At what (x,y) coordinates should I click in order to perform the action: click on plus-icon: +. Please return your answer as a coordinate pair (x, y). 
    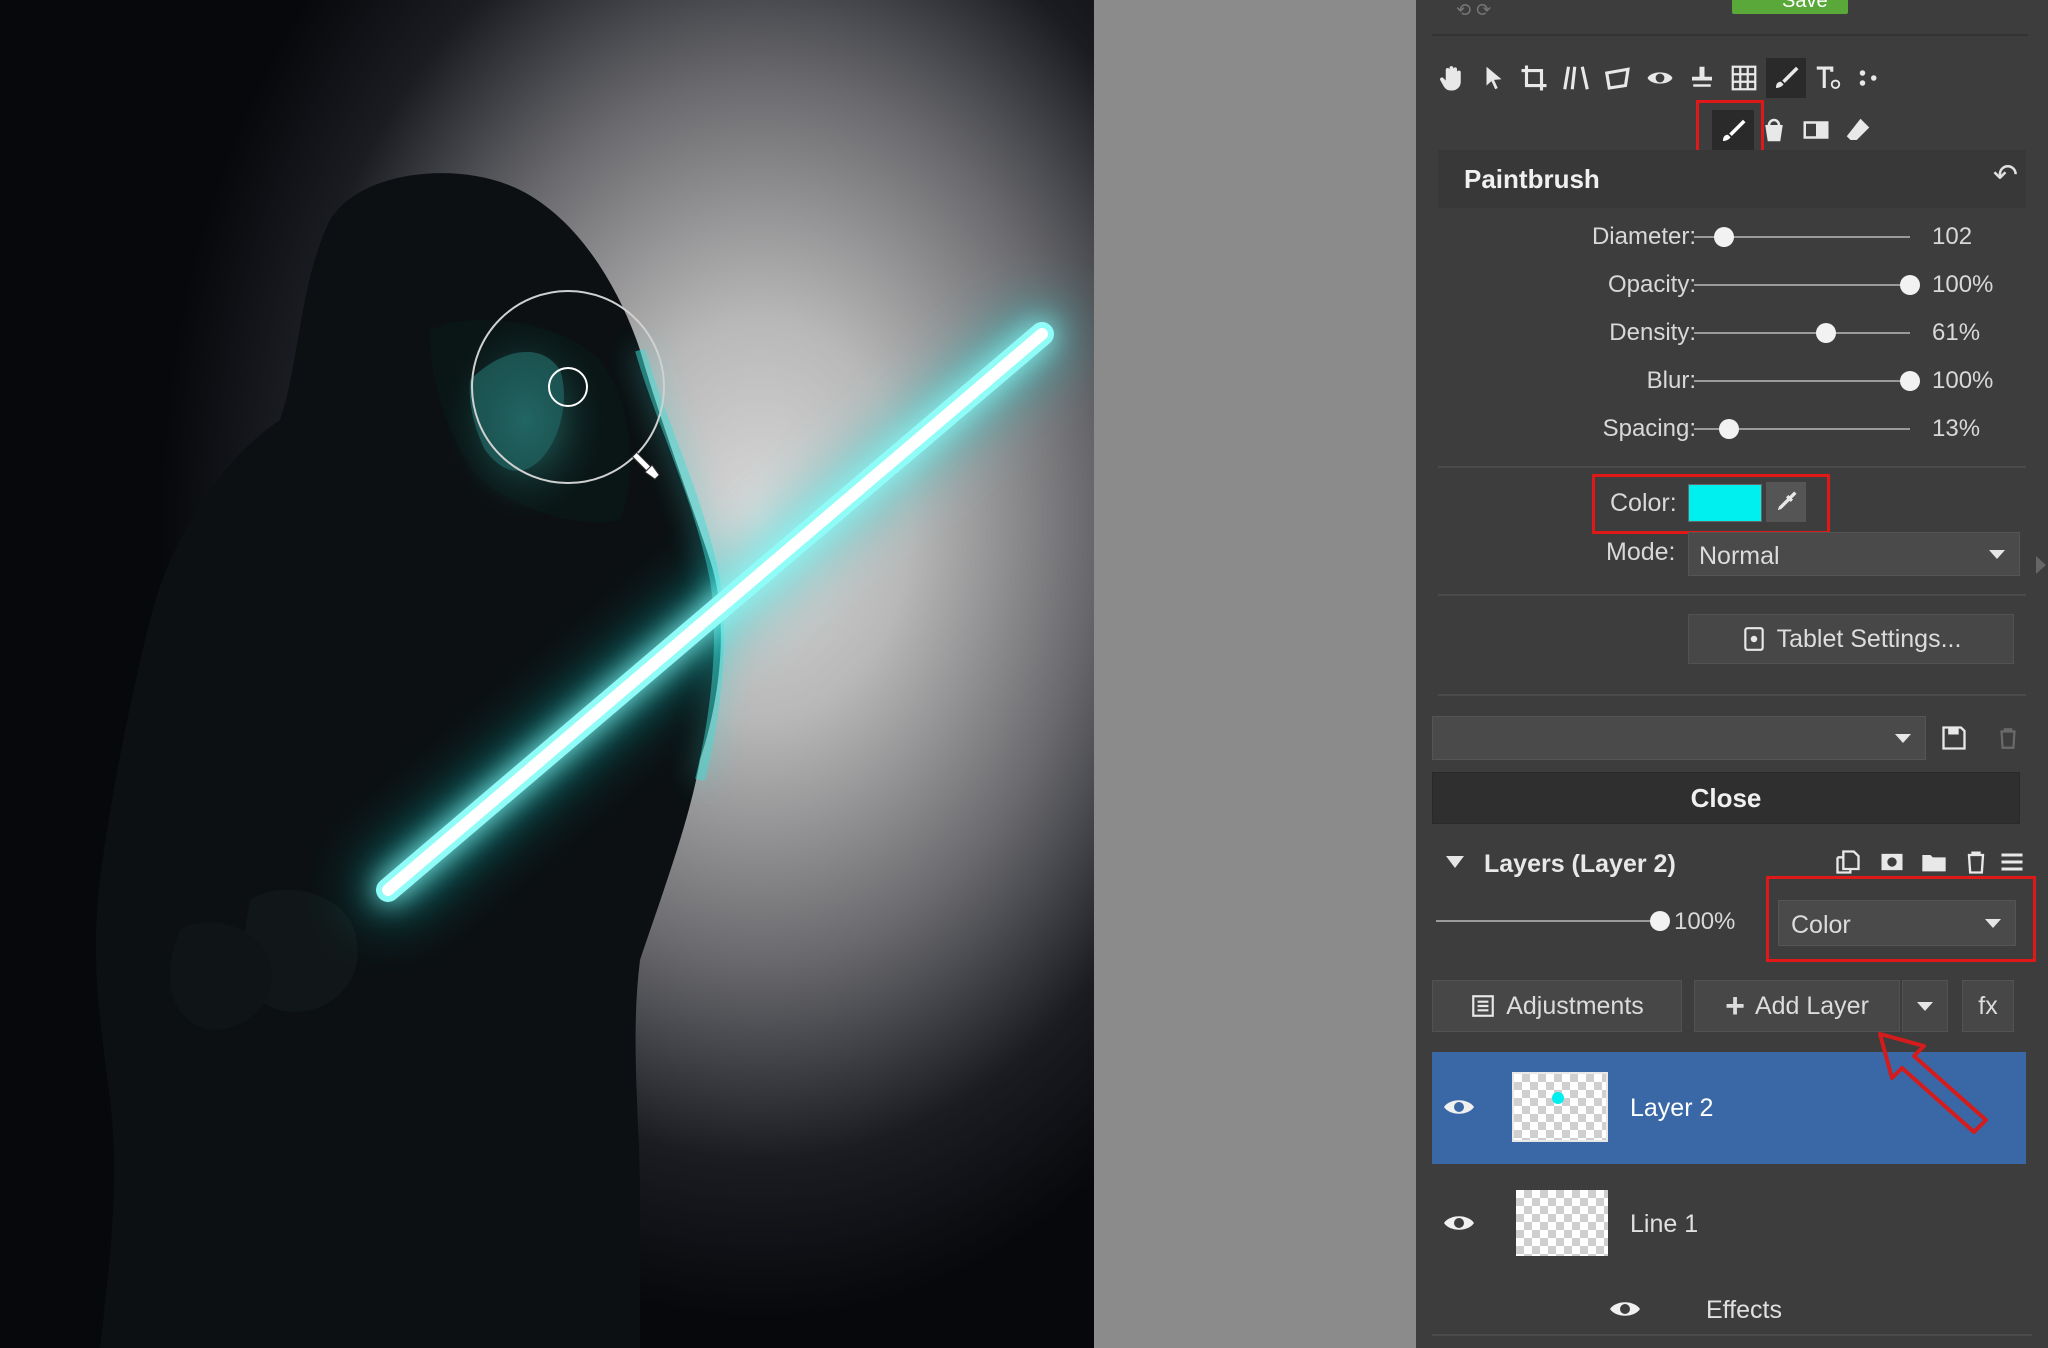
    Looking at the image, I should click on (1735, 1006).